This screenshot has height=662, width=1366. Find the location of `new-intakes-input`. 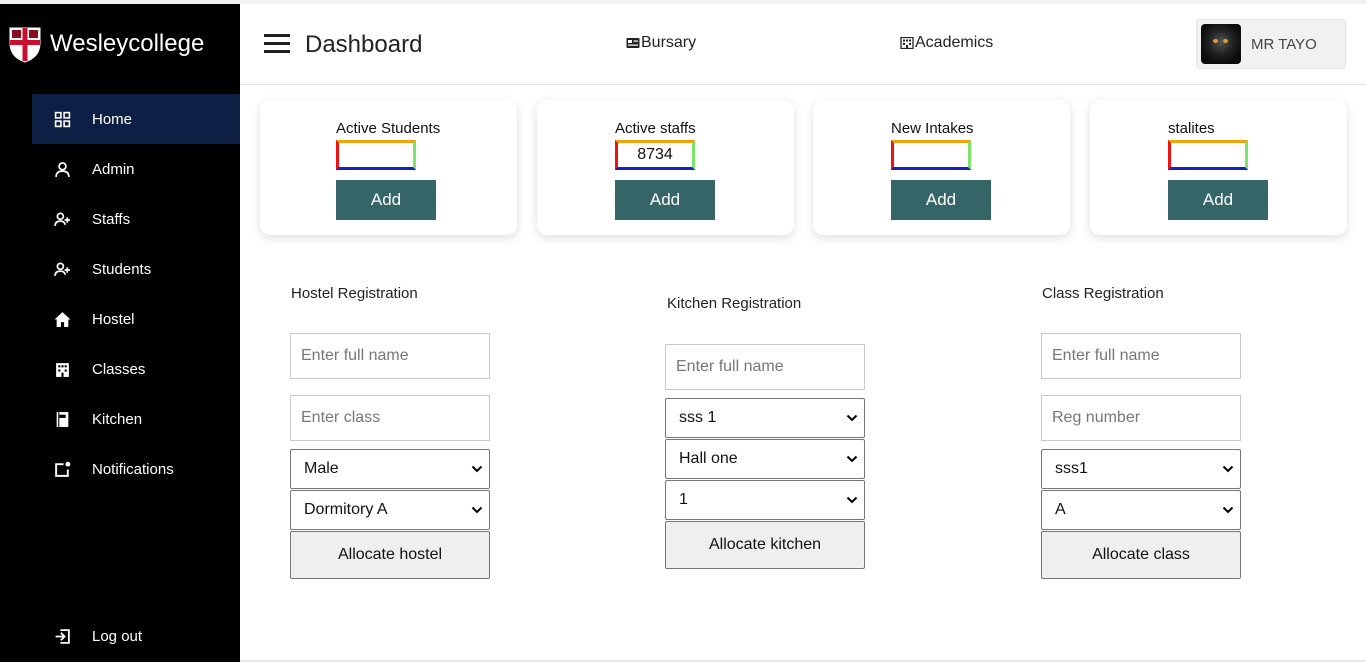

new-intakes-input is located at coordinates (931, 155).